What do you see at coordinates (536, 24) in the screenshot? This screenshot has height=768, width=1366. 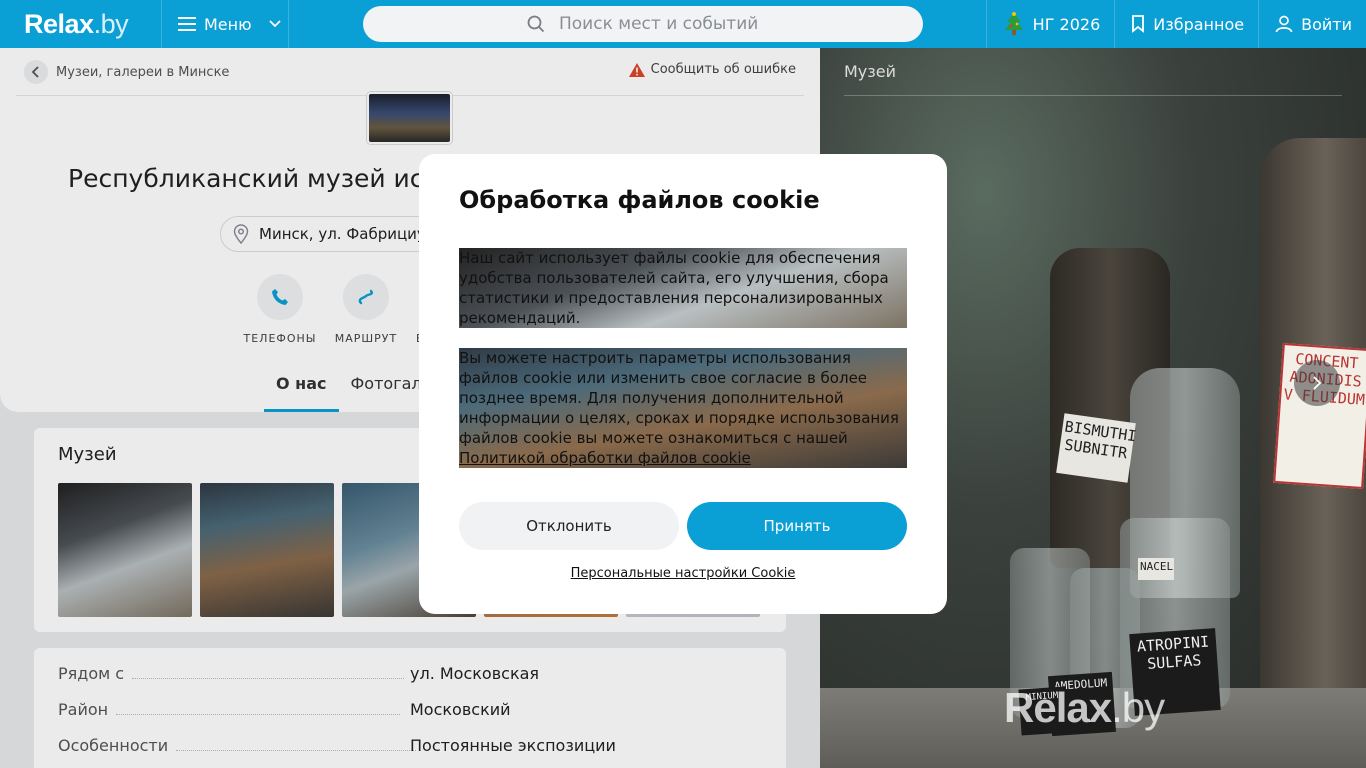 I see `search-icon` at bounding box center [536, 24].